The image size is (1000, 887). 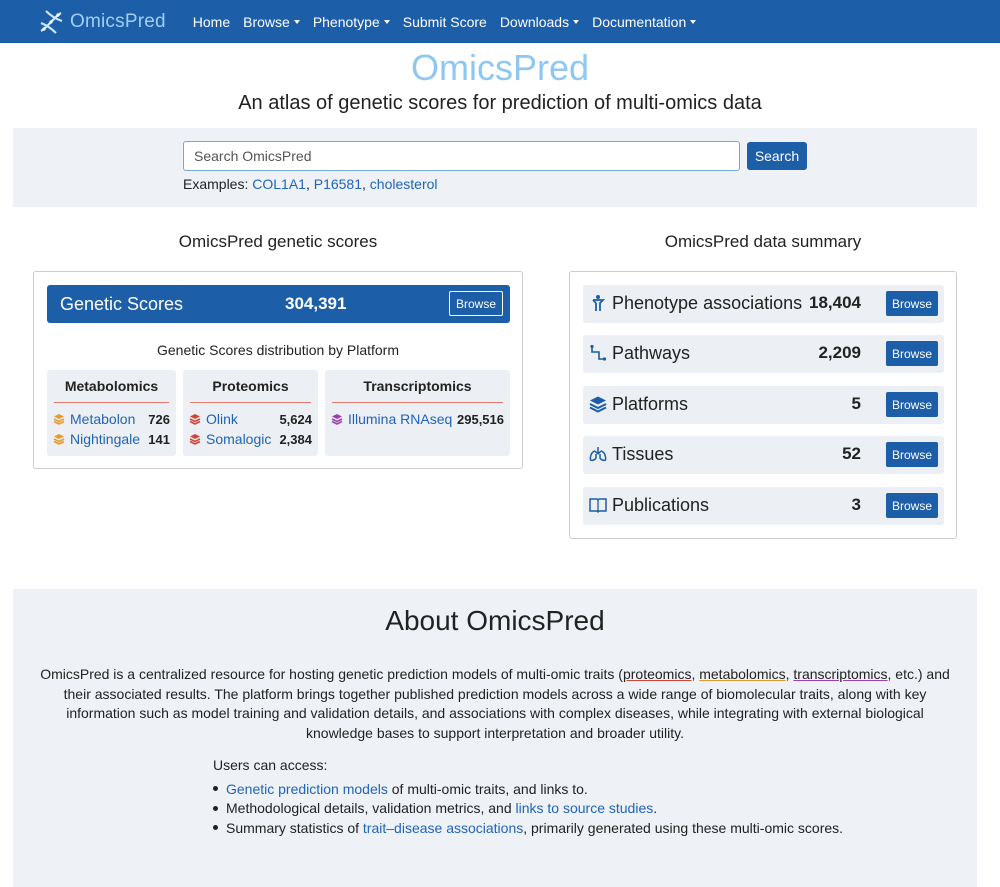 I want to click on browse-tissues-button: Browse, so click(x=912, y=454).